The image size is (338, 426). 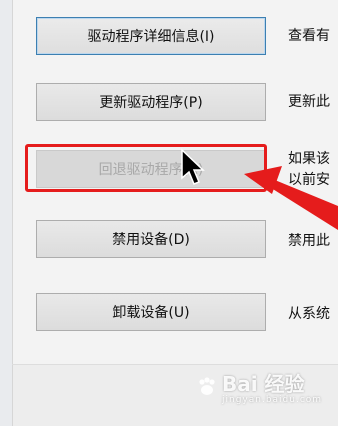 I want to click on watermark-sub: jingyan.baidu.com, so click(x=272, y=400).